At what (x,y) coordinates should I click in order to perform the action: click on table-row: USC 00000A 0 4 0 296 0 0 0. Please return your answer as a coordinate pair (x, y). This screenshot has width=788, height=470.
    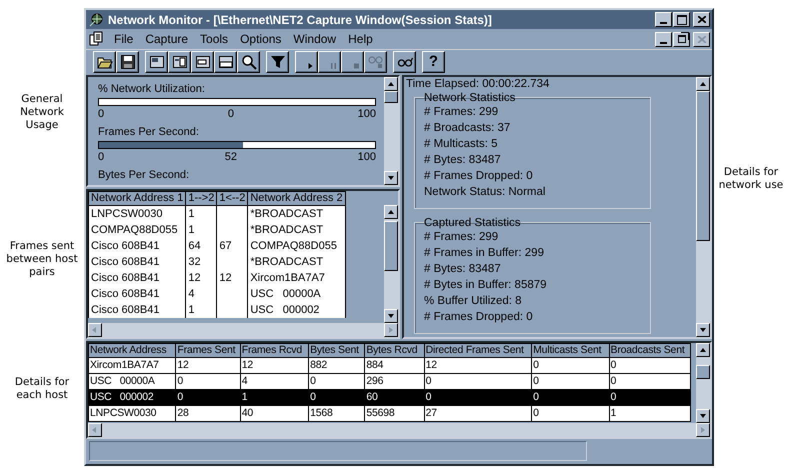
    Looking at the image, I should click on (389, 381).